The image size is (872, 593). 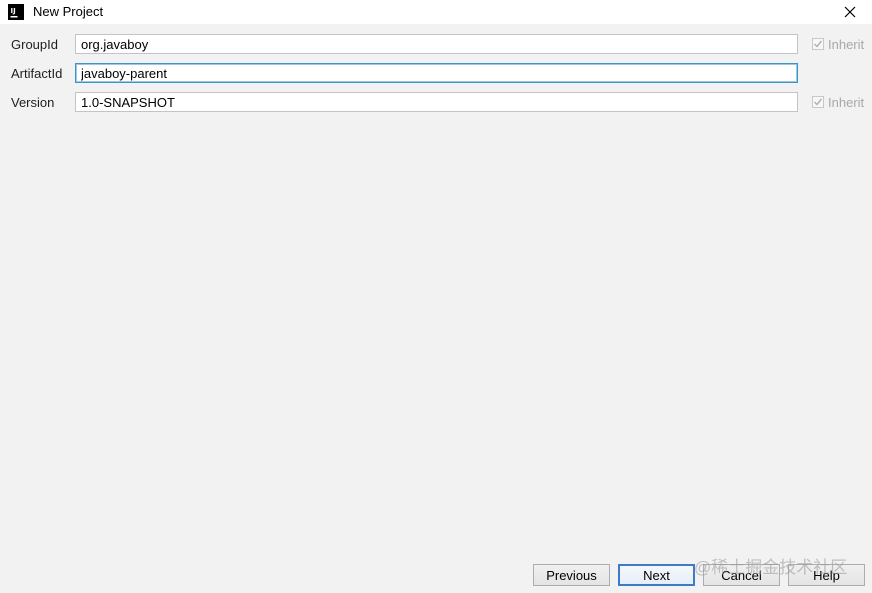 I want to click on intellij-app-icon: IJ, so click(x=16, y=12).